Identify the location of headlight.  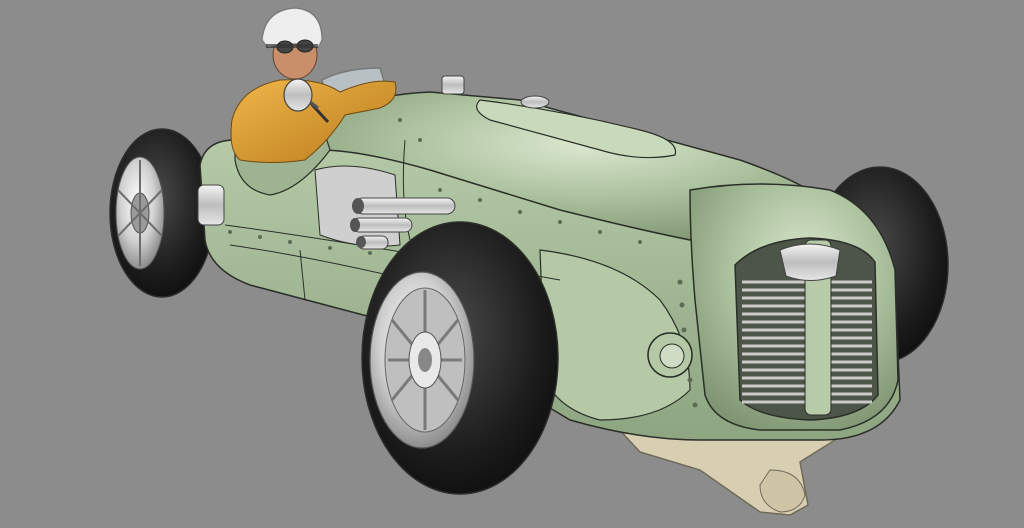
(670, 355).